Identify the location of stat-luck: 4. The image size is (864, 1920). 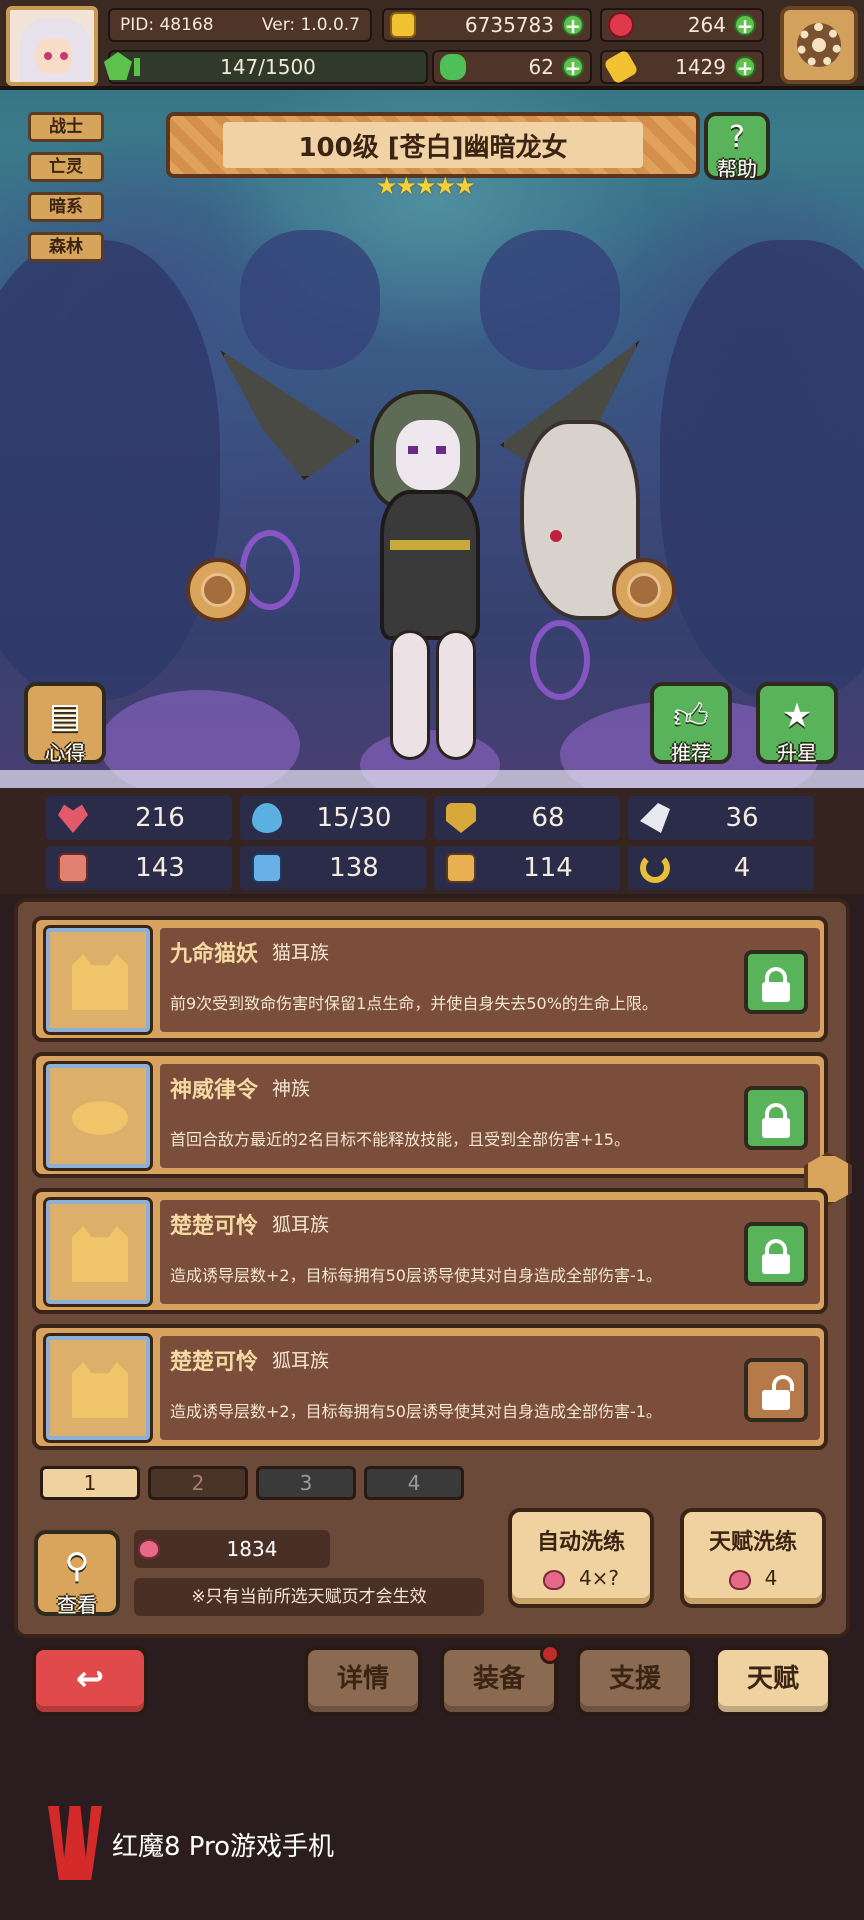
(721, 868).